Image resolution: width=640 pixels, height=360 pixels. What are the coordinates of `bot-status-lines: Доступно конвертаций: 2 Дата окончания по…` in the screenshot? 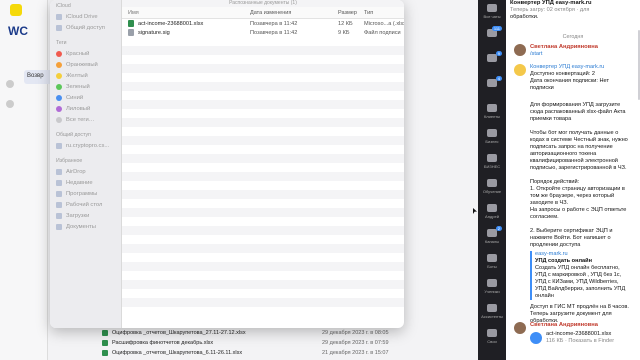 It's located at (584, 81).